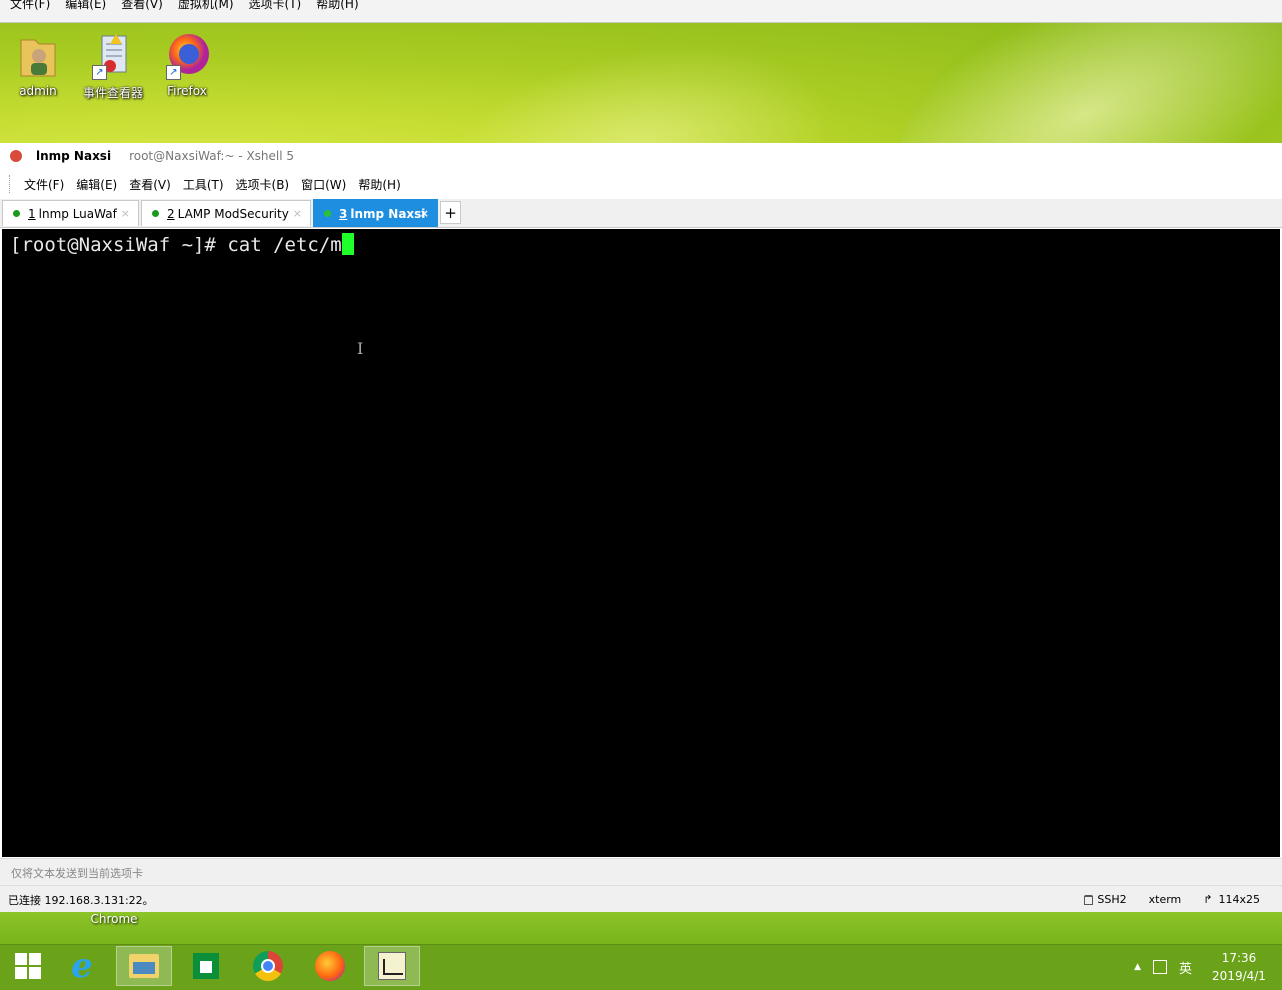 This screenshot has width=1282, height=990. I want to click on system-tray: ▲ 英 17:36 2019/4/1, so click(1208, 967).